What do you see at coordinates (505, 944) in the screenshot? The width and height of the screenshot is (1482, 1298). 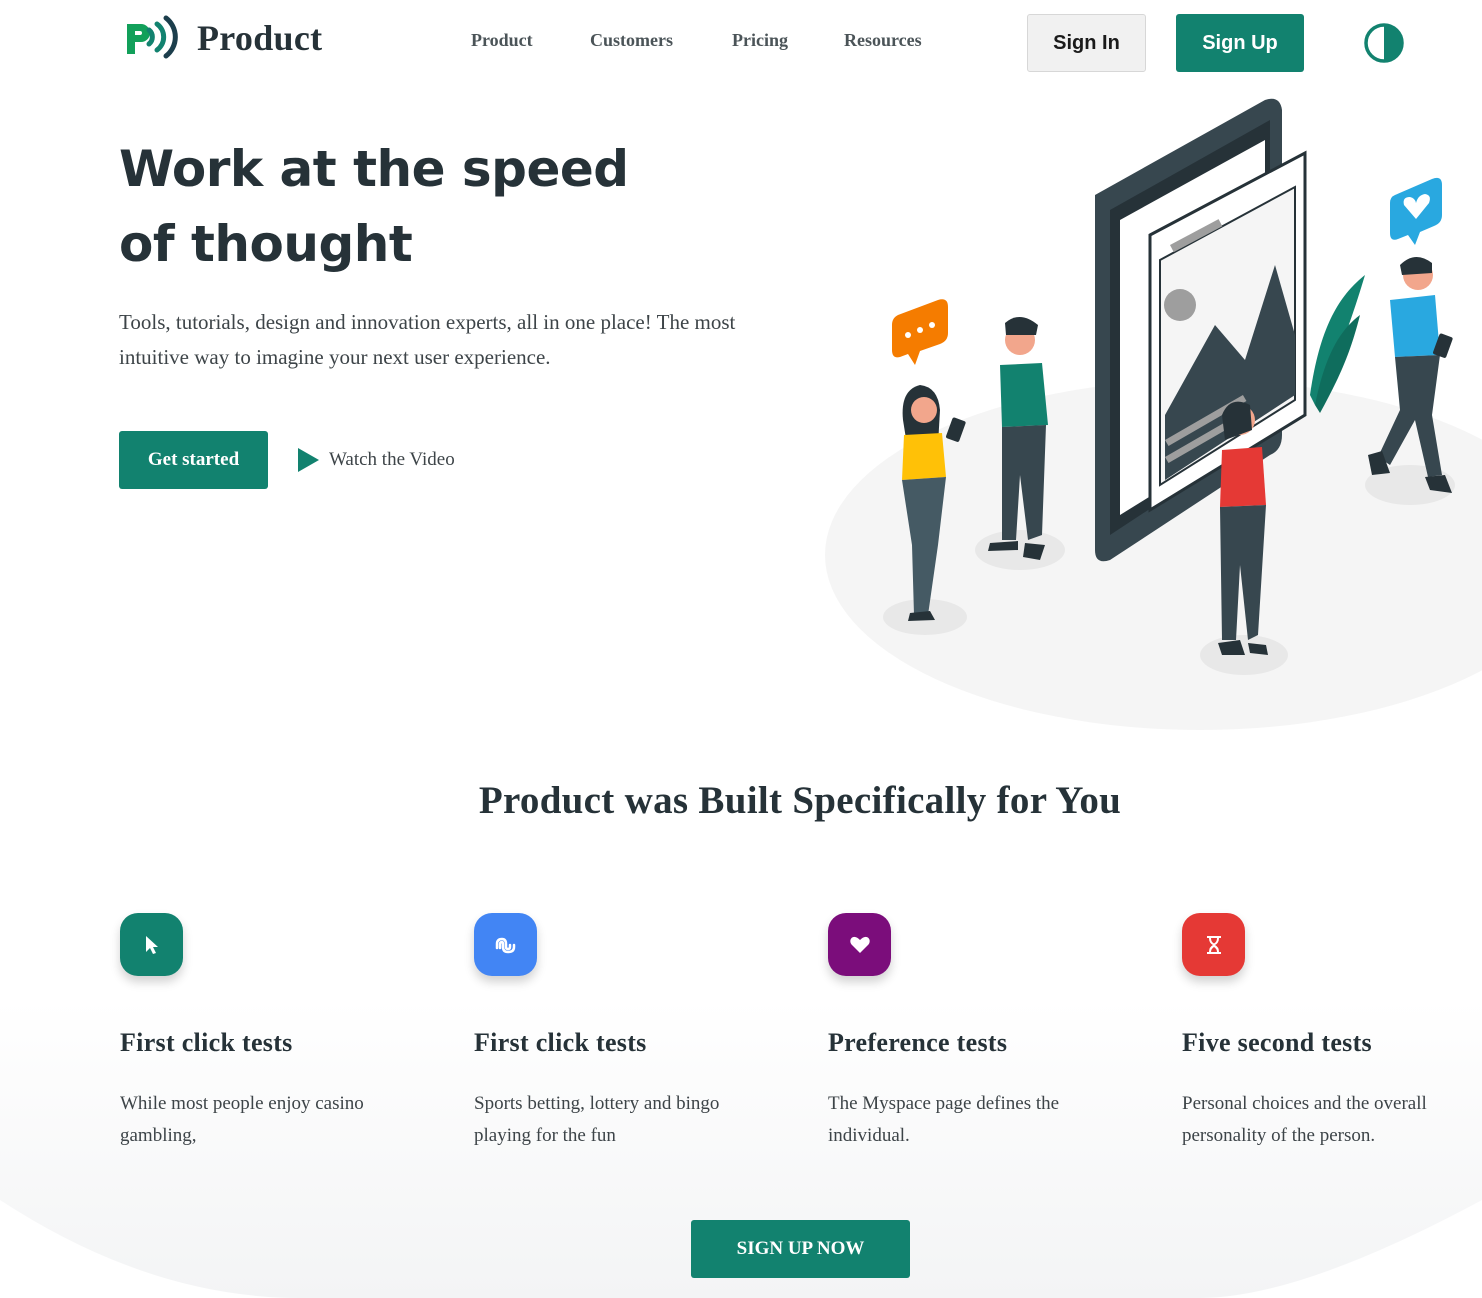 I see `stumbleupon-icon` at bounding box center [505, 944].